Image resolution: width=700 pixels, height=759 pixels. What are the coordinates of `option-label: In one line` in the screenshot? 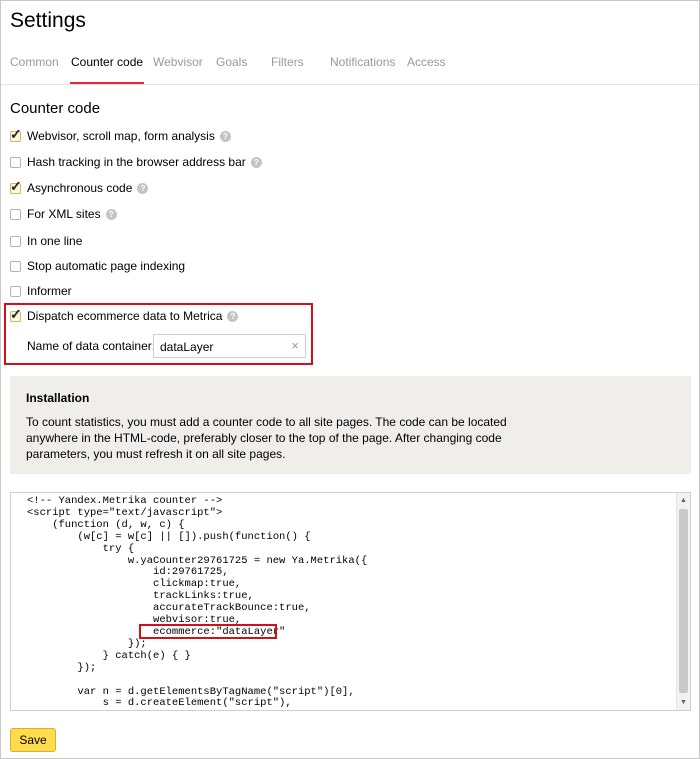 It's located at (55, 241).